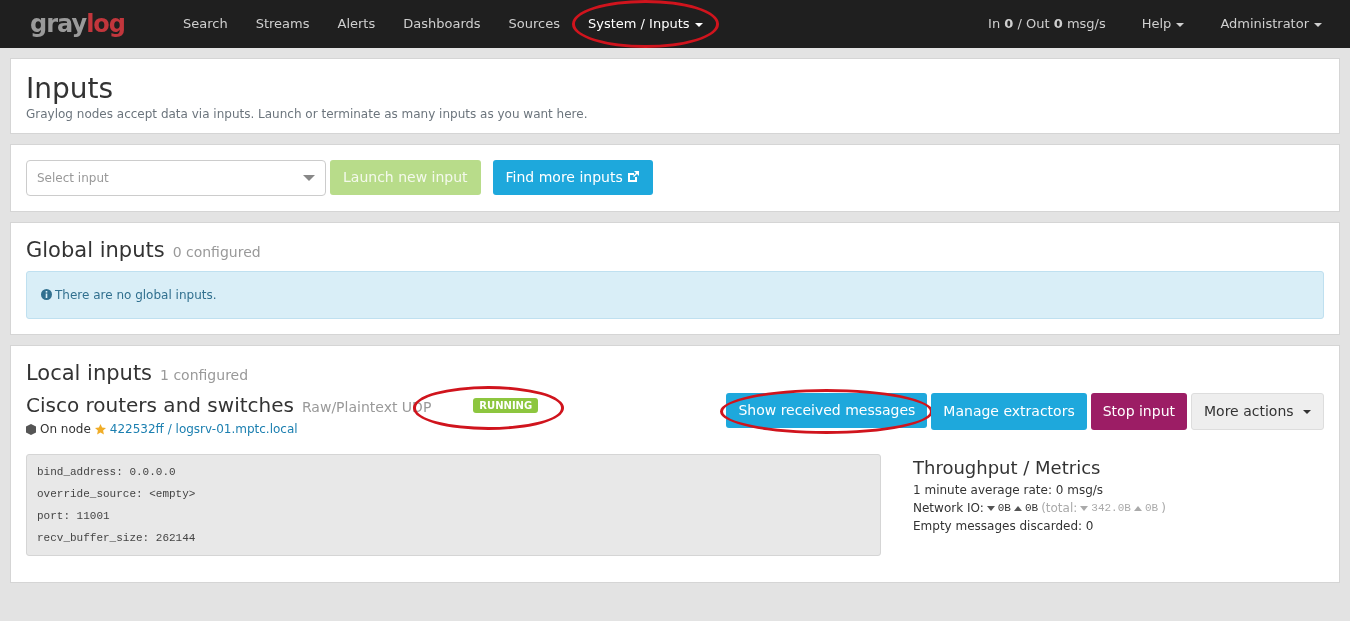 This screenshot has height=621, width=1350. What do you see at coordinates (1009, 491) in the screenshot?
I see `rate-text: 1 minute average rate: 0 msg/s` at bounding box center [1009, 491].